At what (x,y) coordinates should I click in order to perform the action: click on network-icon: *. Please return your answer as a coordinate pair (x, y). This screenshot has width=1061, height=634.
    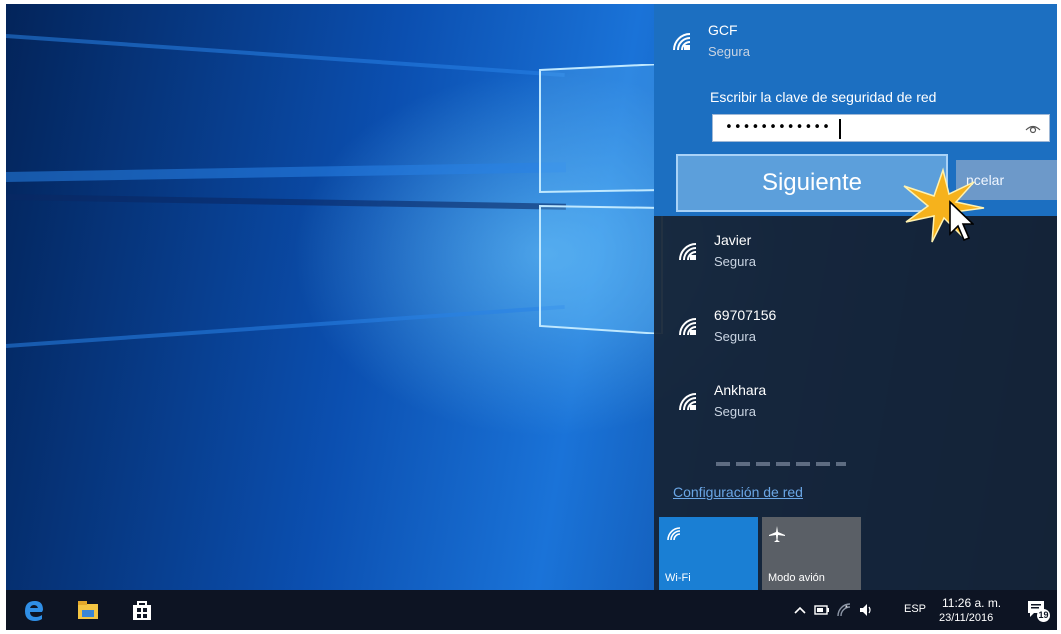
    Looking at the image, I should click on (844, 610).